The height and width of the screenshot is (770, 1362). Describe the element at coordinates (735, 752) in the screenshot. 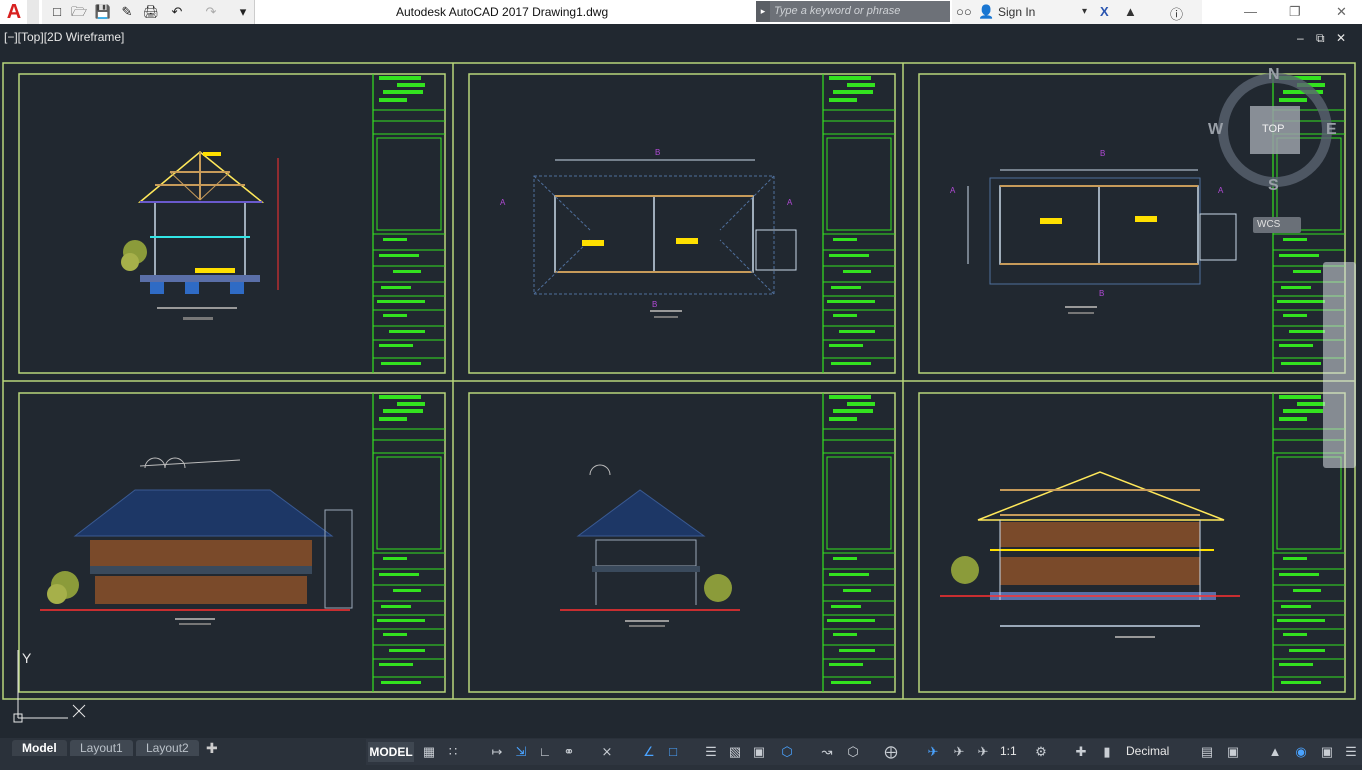

I see `transparency-icon: ▧` at that location.